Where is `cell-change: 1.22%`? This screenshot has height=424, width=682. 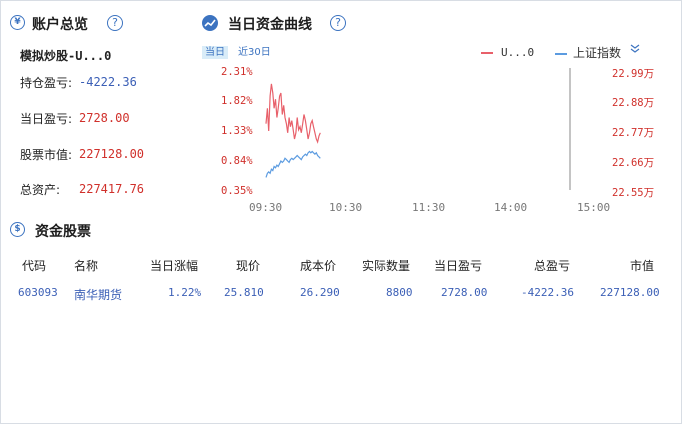 cell-change: 1.22% is located at coordinates (185, 292).